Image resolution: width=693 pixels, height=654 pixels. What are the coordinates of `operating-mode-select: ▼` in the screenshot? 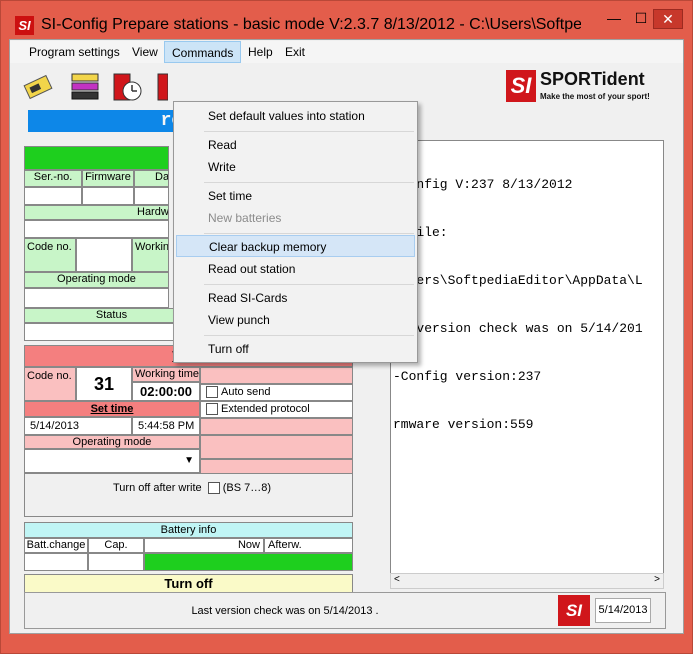 It's located at (112, 461).